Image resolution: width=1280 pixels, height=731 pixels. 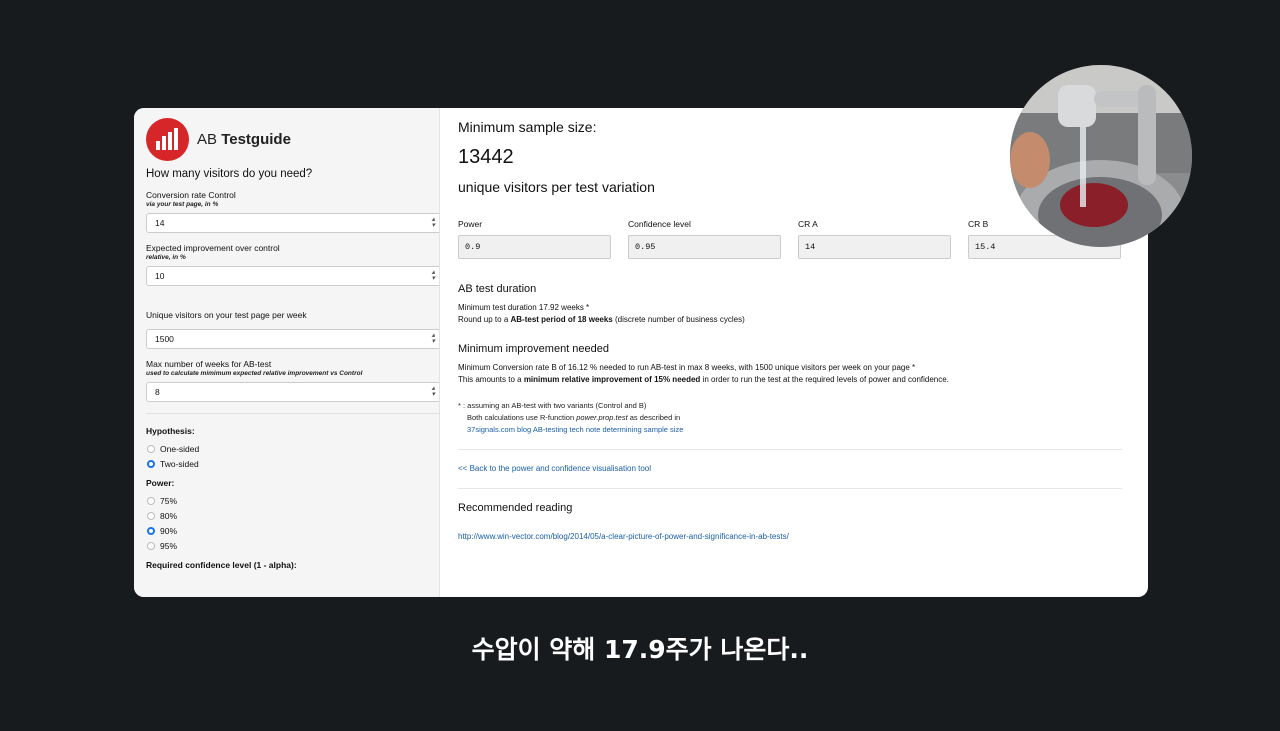 What do you see at coordinates (169, 530) in the screenshot?
I see `radio-label: 90%` at bounding box center [169, 530].